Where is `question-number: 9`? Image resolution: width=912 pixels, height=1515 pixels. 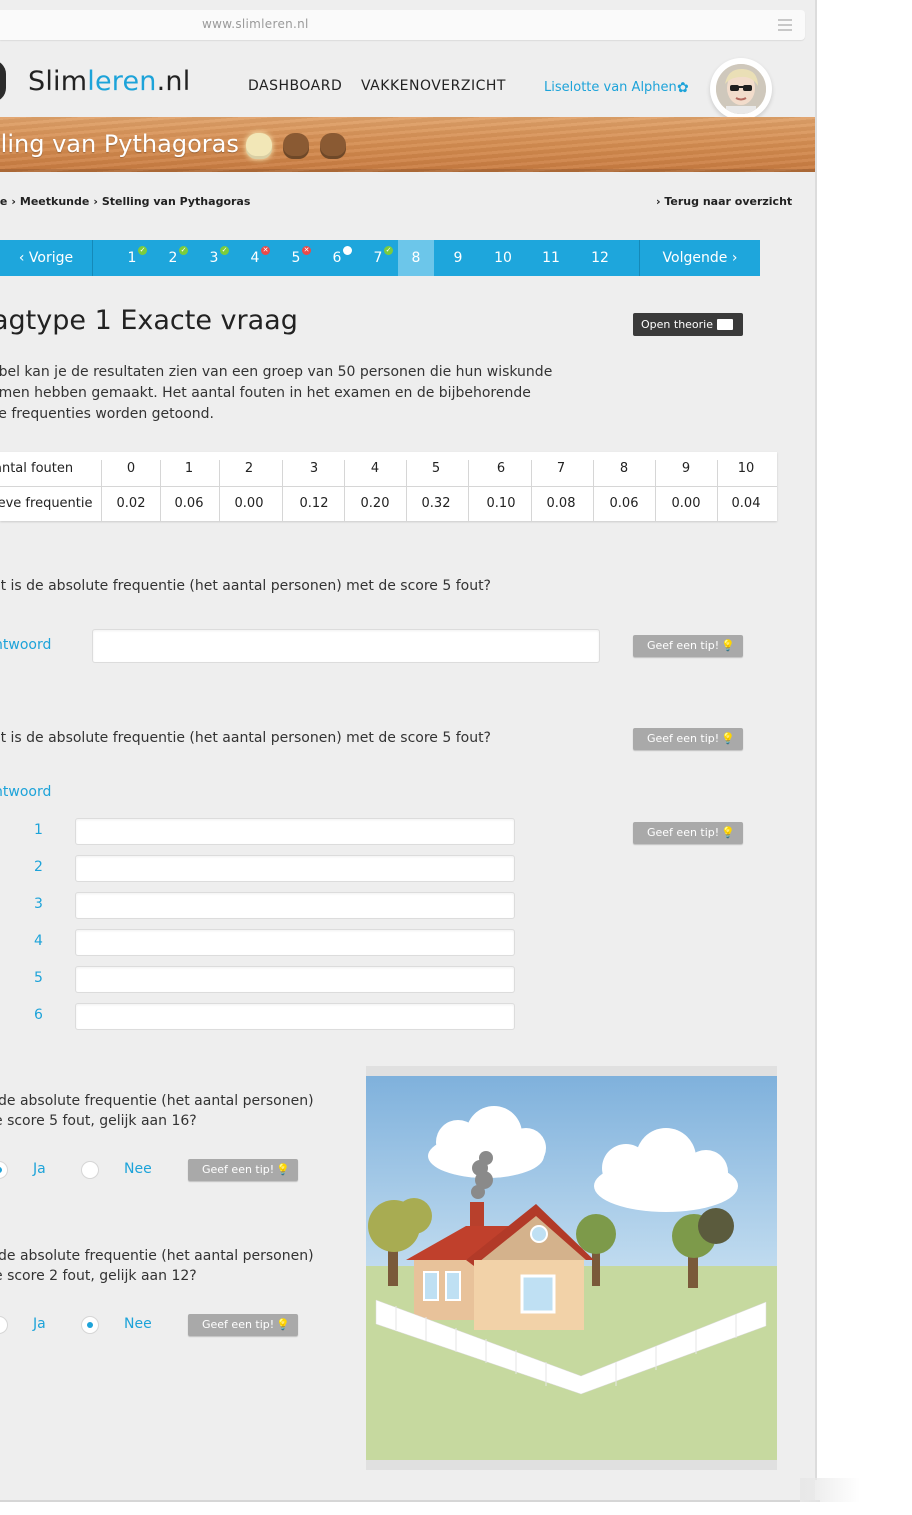
question-number: 9 is located at coordinates (458, 258).